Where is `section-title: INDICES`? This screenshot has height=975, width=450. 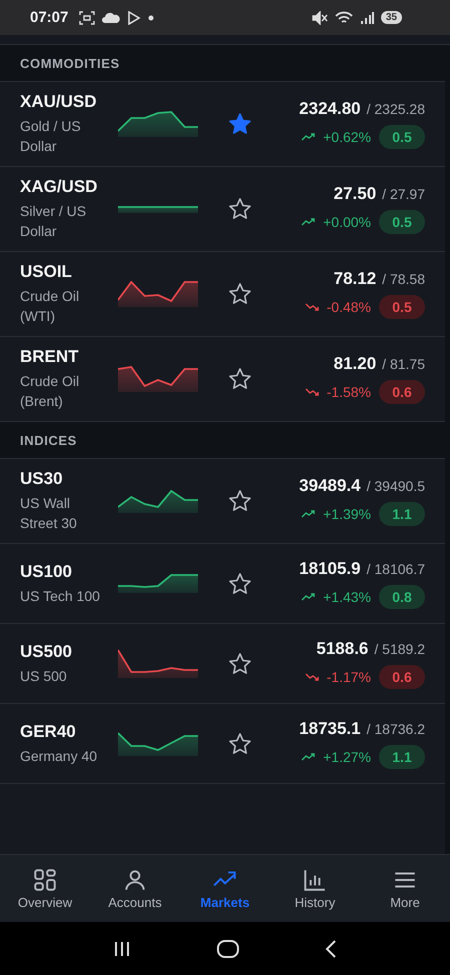
section-title: INDICES is located at coordinates (48, 440).